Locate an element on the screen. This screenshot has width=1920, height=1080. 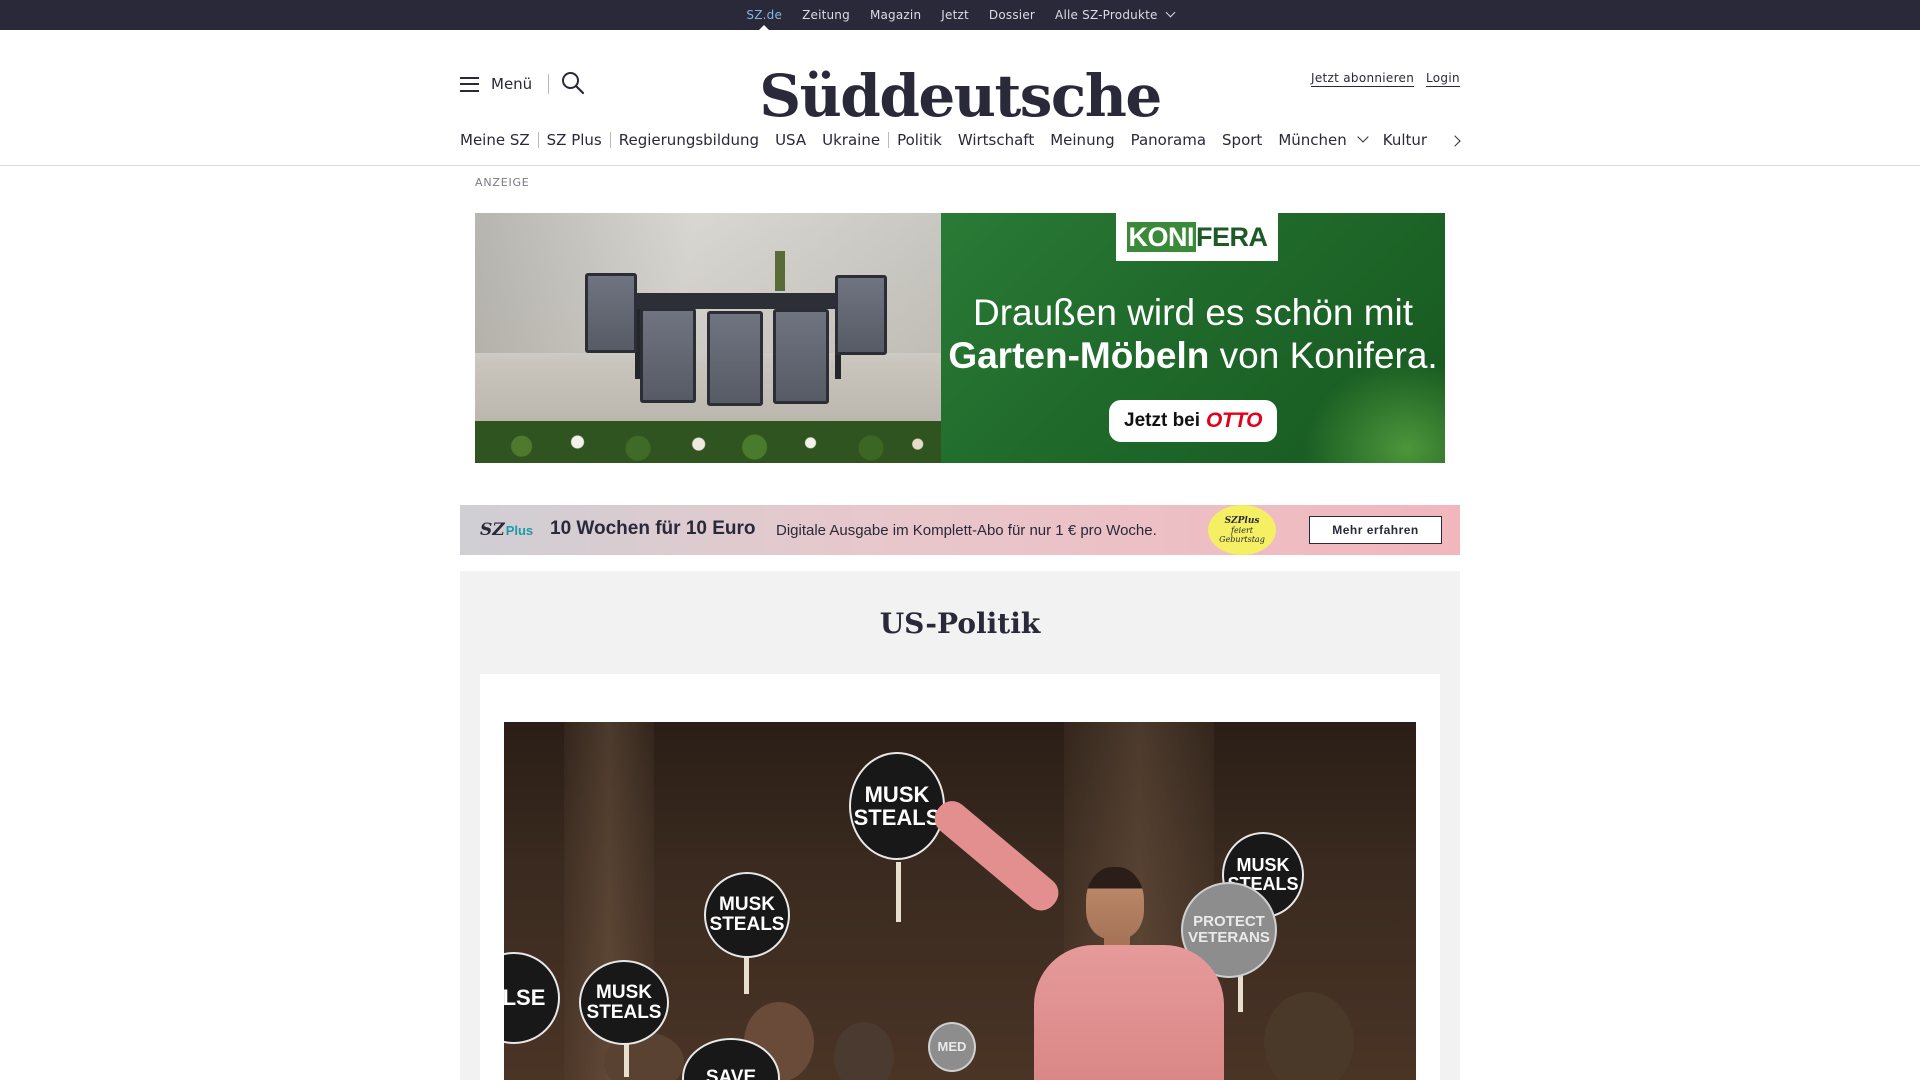
protest-sign: LSE is located at coordinates (532, 998).